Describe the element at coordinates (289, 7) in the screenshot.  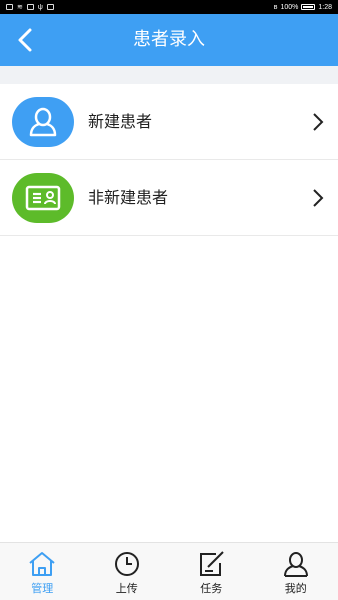
I see `battery-percent: 100%` at that location.